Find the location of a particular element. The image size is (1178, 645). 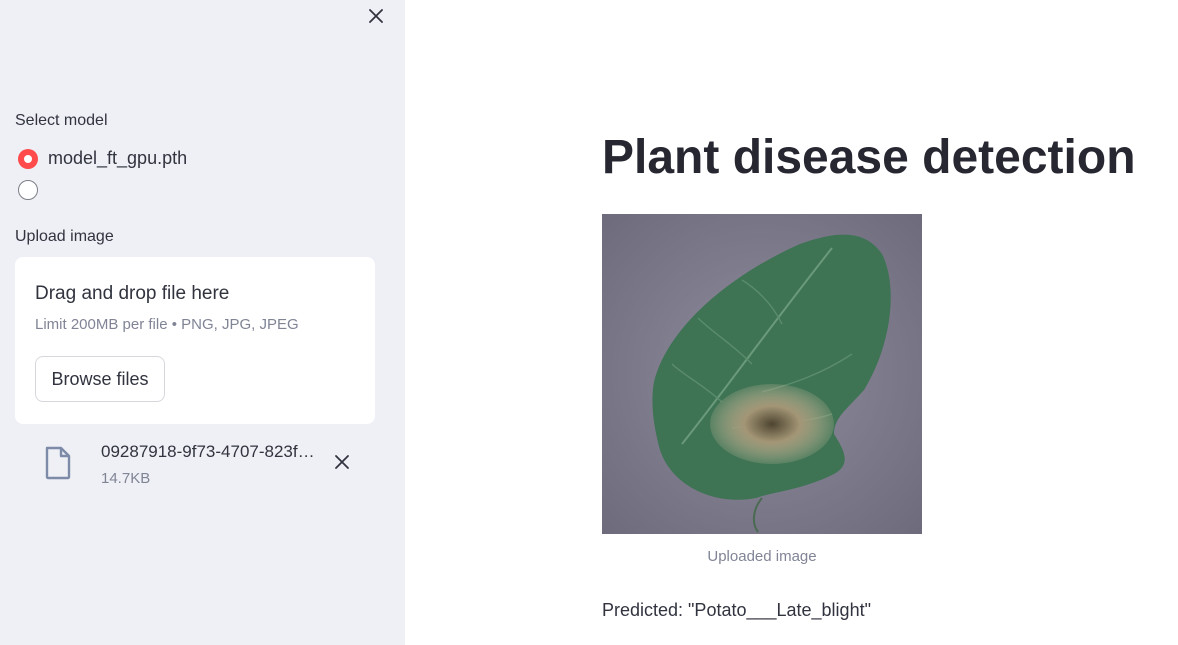

dropzone-title: Drag and drop file here is located at coordinates (132, 293).